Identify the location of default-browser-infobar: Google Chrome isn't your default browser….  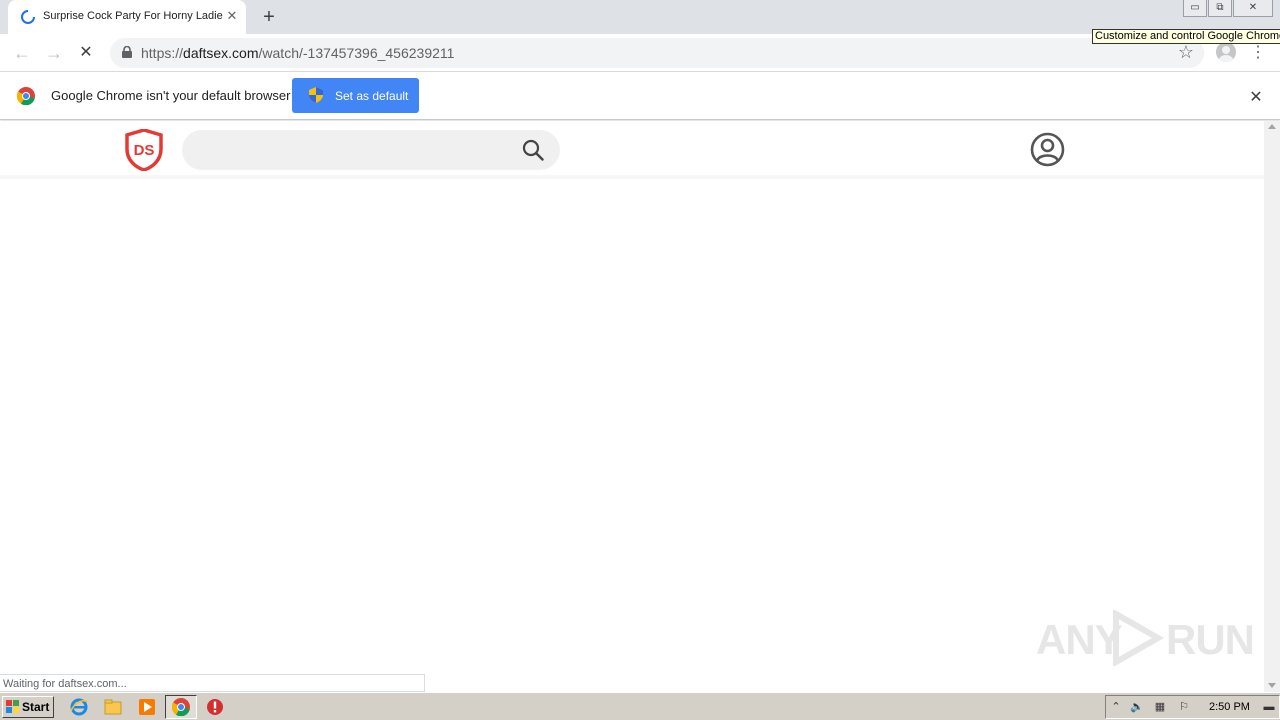
(640, 96).